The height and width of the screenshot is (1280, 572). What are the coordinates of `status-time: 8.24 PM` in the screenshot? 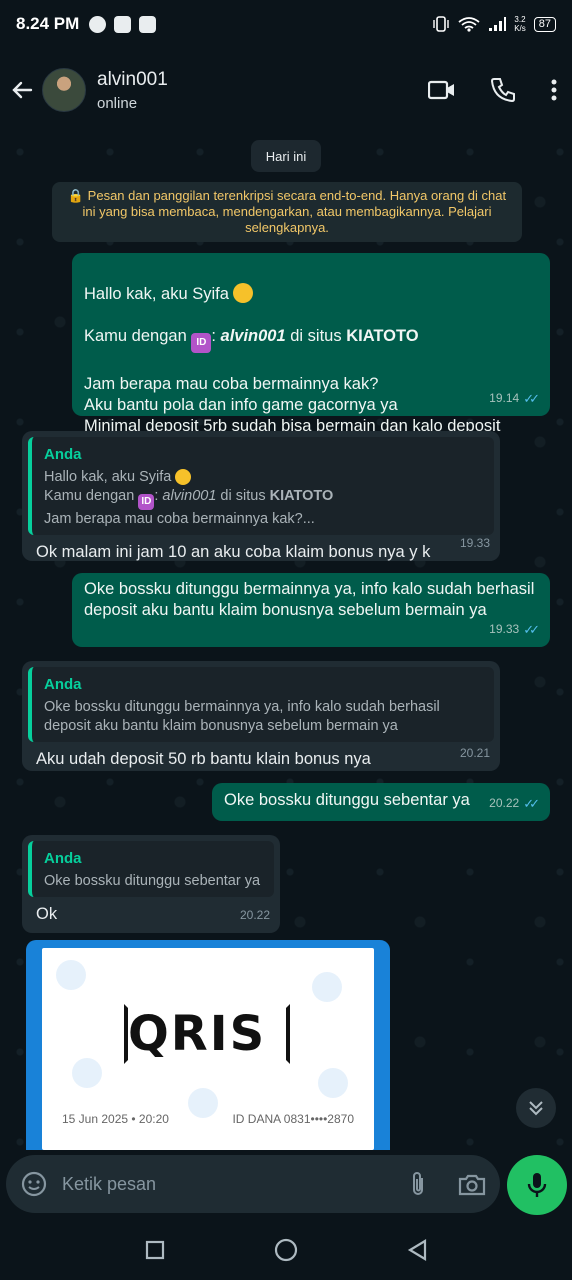 It's located at (48, 23).